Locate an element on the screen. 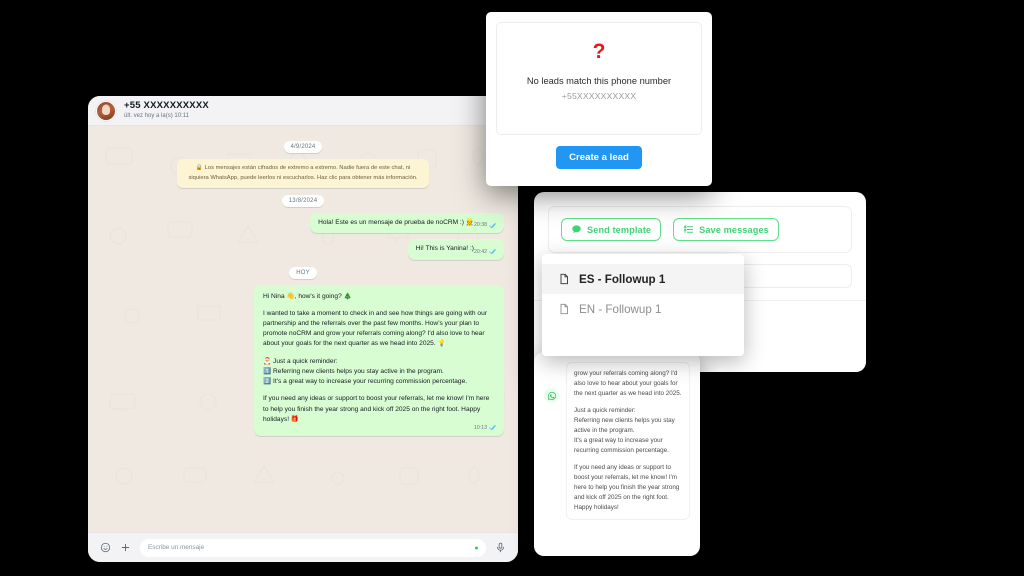 This screenshot has height=576, width=1024. whatsapp-glyph-icon is located at coordinates (551, 395).